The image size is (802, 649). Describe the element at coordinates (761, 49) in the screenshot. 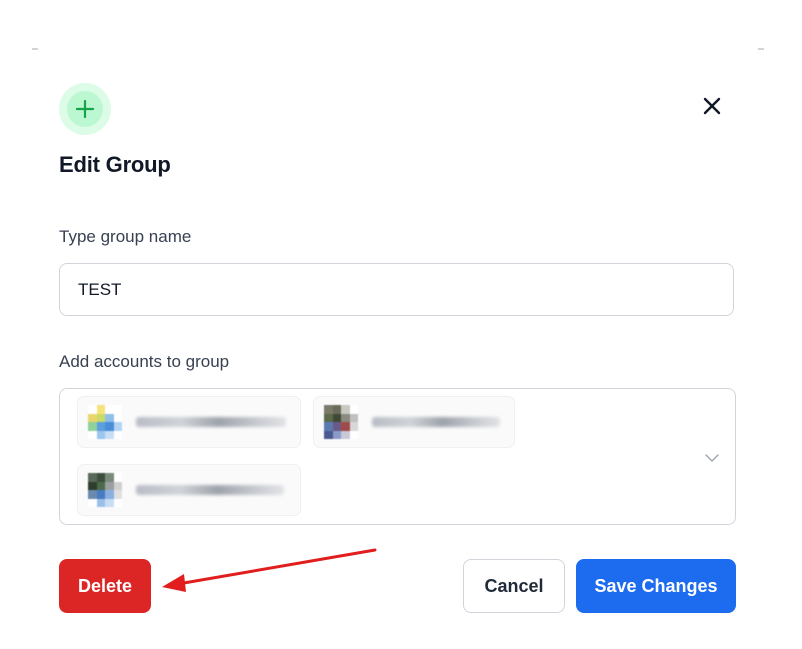

I see `dialog-corner-right` at that location.